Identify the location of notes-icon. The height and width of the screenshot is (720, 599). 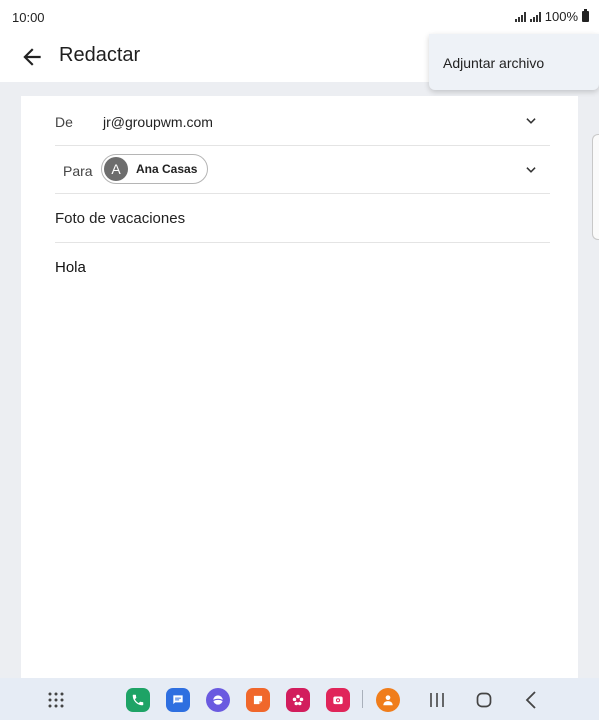
(258, 700).